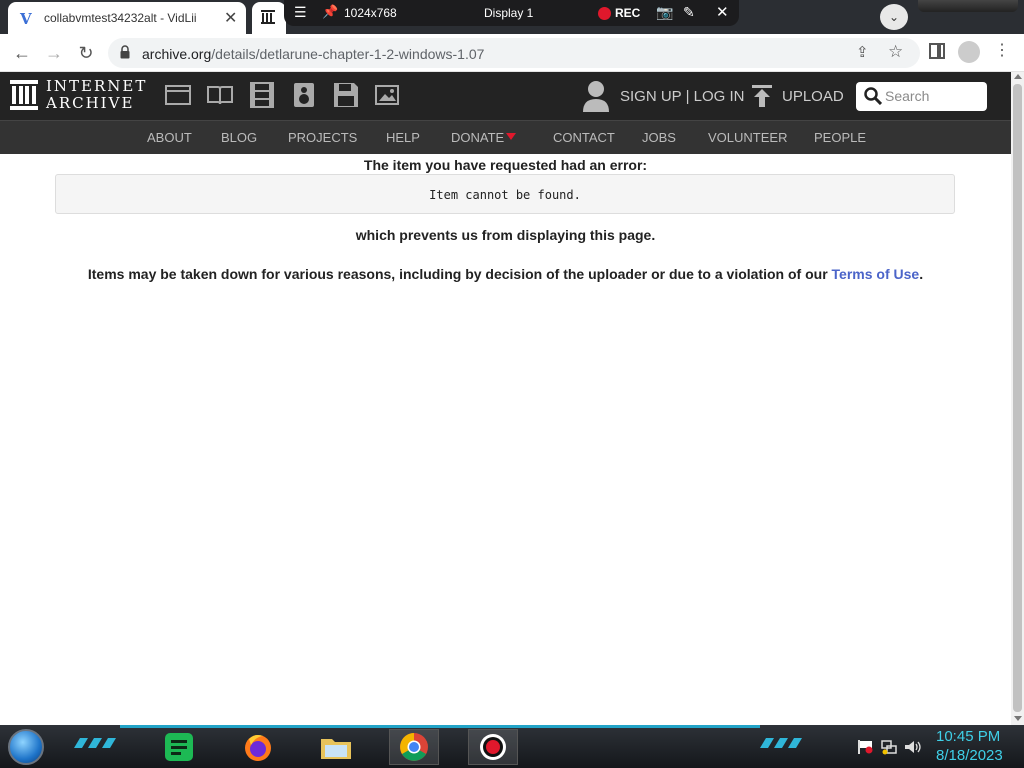 The image size is (1024, 768). What do you see at coordinates (54, 53) in the screenshot?
I see `forward-arrow-icon: →` at bounding box center [54, 53].